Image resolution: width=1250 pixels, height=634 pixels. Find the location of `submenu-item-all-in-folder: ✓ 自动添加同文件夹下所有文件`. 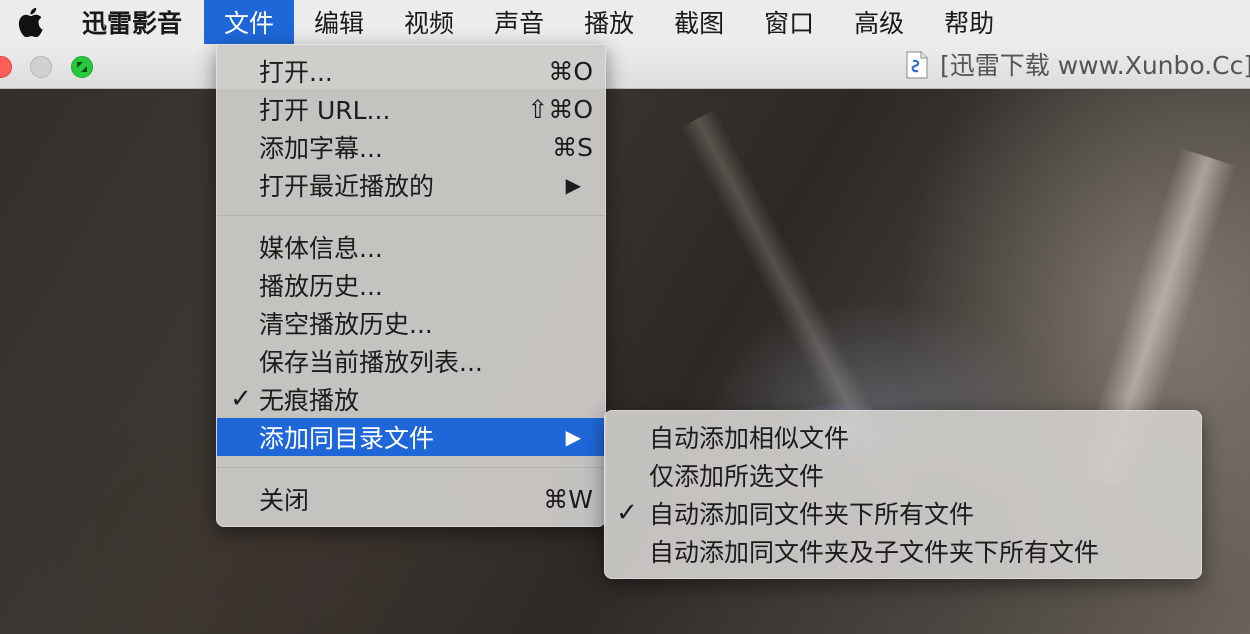

submenu-item-all-in-folder: ✓ 自动添加同文件夹下所有文件 is located at coordinates (903, 513).